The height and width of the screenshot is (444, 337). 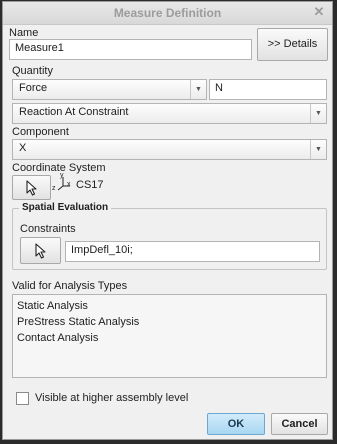 I want to click on quantity-subtype-select: Reaction At Constraint ▼, so click(x=169, y=113).